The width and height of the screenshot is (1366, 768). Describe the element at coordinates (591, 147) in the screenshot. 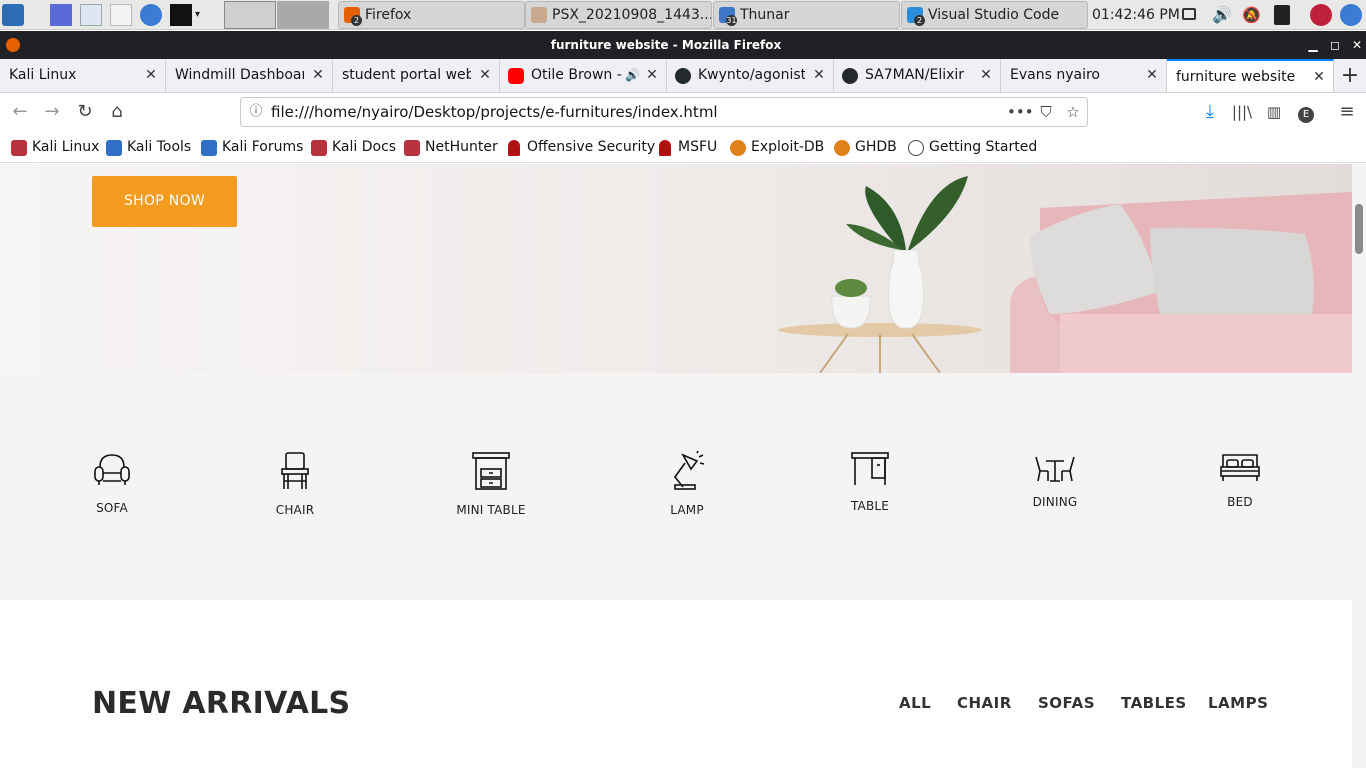

I see `bookmark-label: Offensive Security` at that location.